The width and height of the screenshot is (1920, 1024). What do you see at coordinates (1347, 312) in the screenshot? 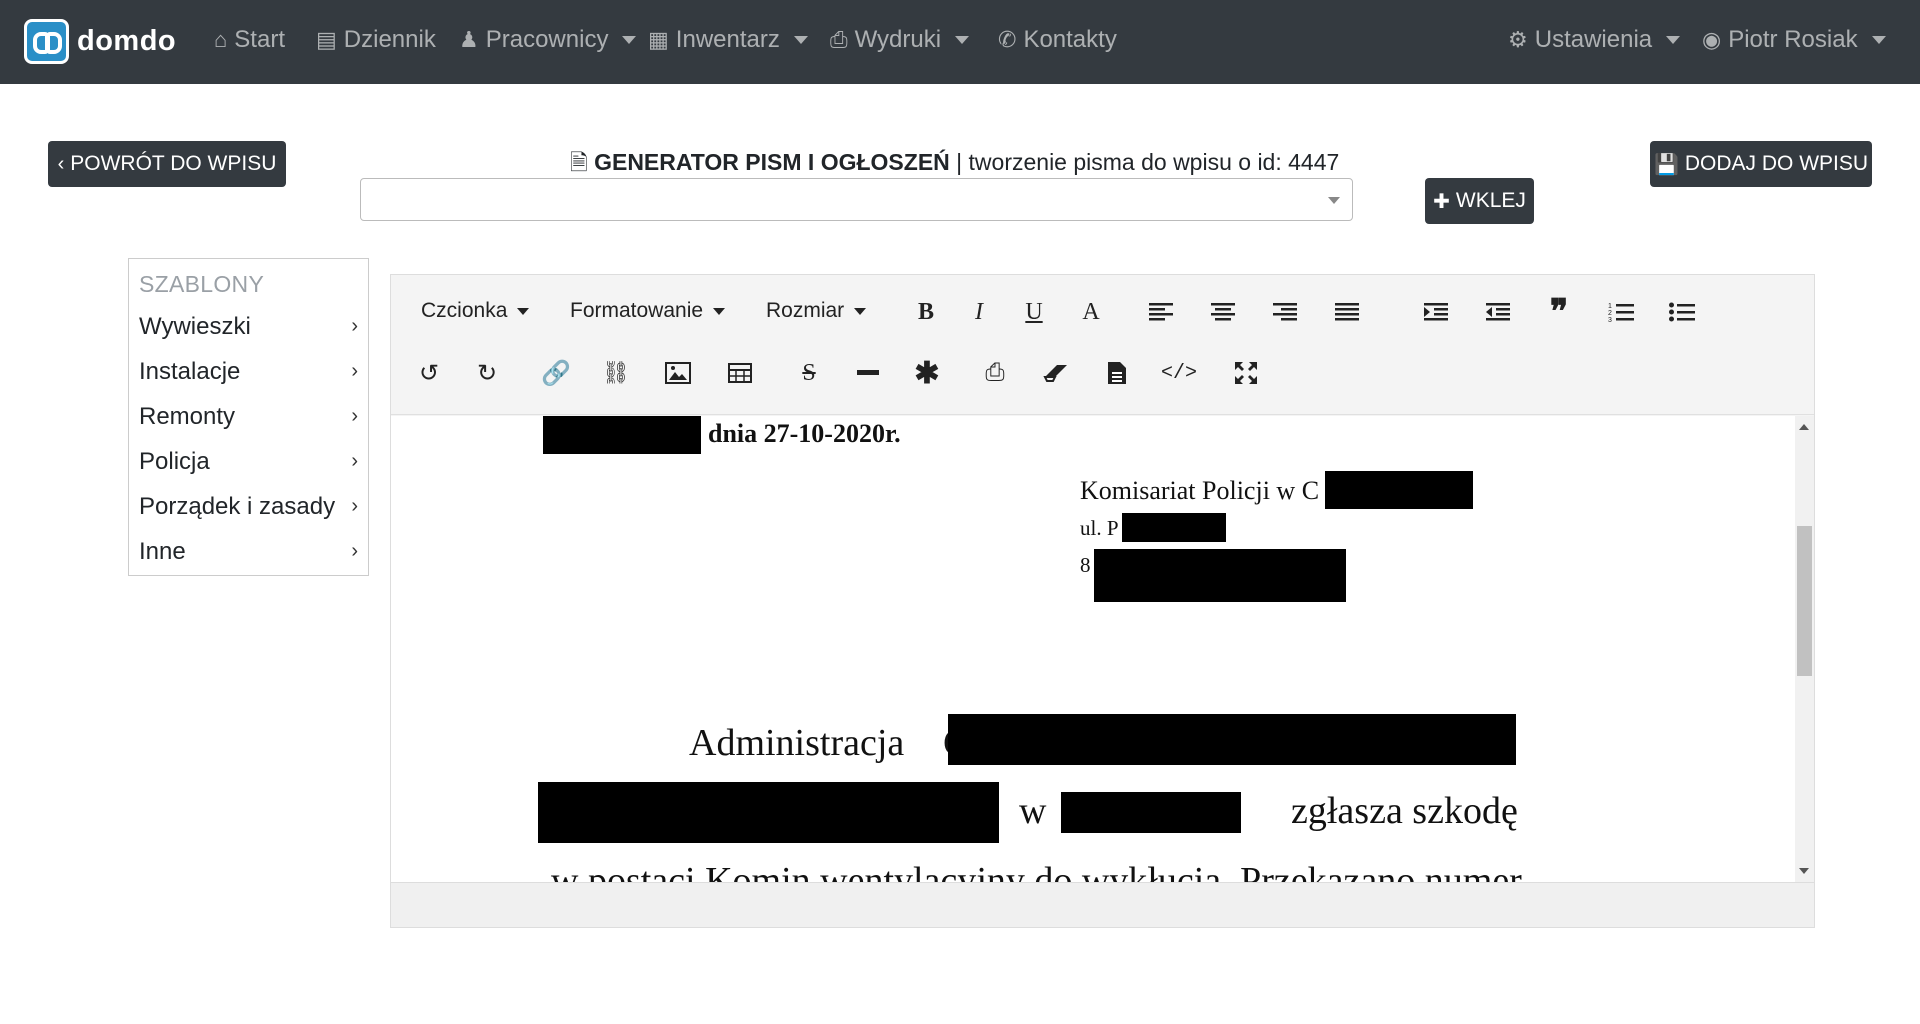
I see `align-justify-icon` at bounding box center [1347, 312].